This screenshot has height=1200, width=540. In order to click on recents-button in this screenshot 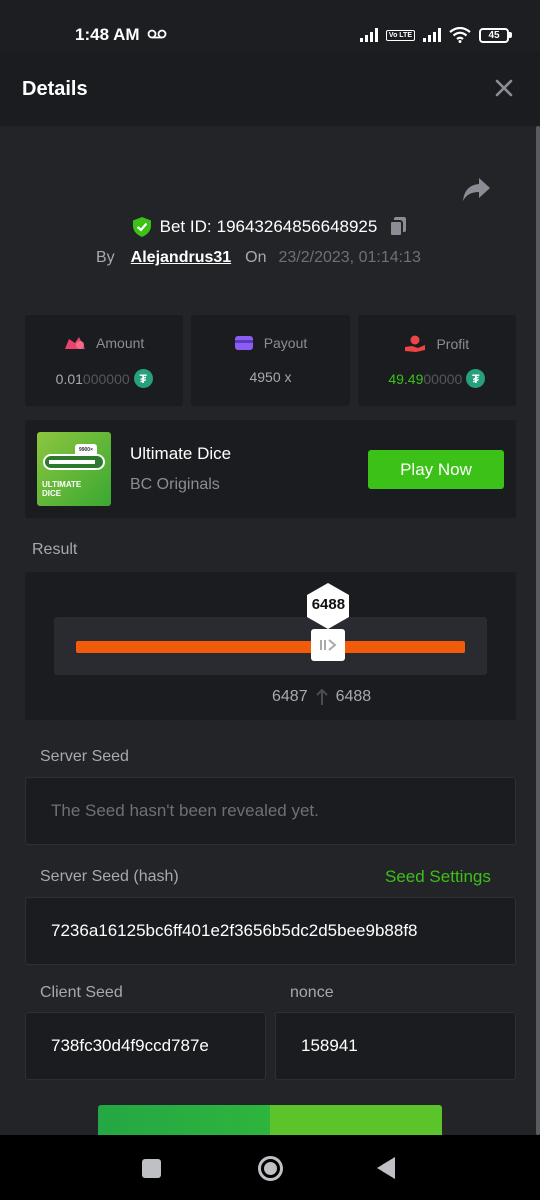, I will do `click(151, 1168)`.